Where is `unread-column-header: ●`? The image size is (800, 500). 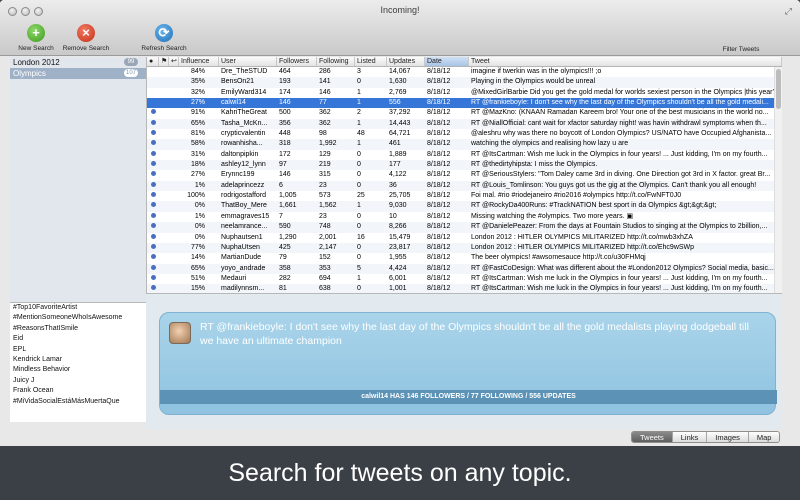
unread-column-header: ● is located at coordinates (153, 61).